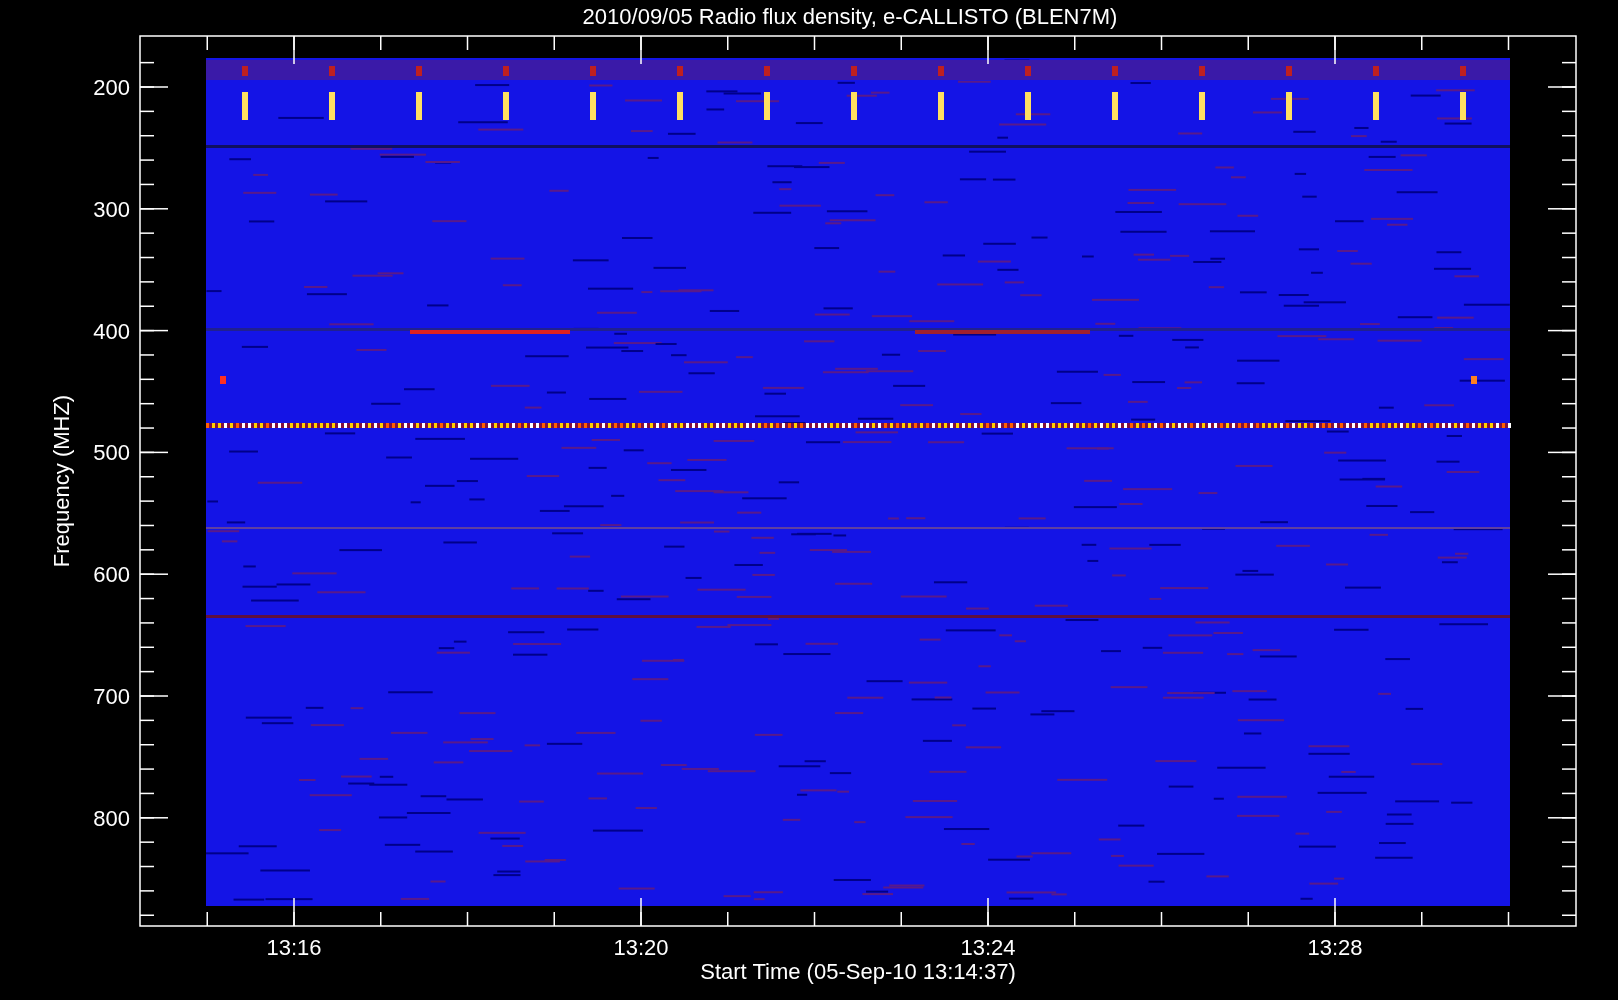 The image size is (1618, 1000). Describe the element at coordinates (111, 818) in the screenshot. I see `y-tick-label: 800` at that location.